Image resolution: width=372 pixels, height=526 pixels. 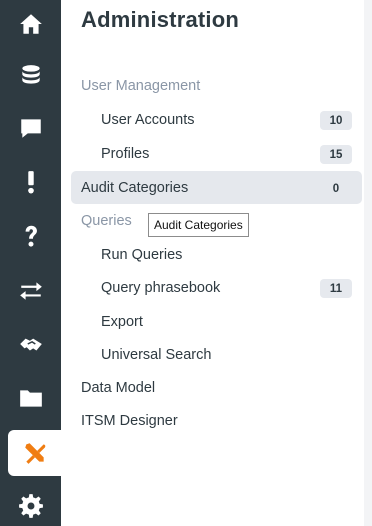 What do you see at coordinates (141, 85) in the screenshot?
I see `menu-label: User Management` at bounding box center [141, 85].